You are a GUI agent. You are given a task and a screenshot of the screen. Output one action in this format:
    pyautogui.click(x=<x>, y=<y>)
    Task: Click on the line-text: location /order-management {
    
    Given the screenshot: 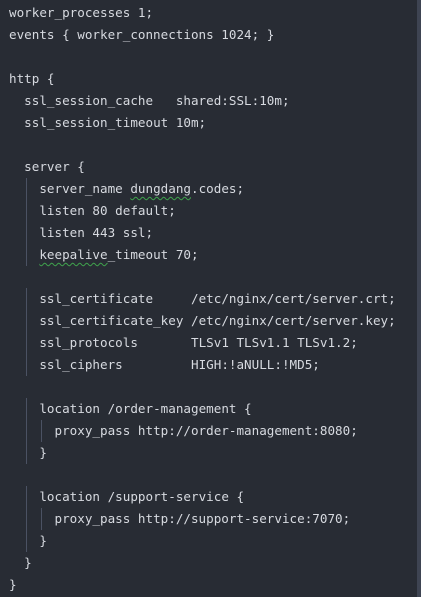 What is the action you would take?
    pyautogui.click(x=145, y=408)
    